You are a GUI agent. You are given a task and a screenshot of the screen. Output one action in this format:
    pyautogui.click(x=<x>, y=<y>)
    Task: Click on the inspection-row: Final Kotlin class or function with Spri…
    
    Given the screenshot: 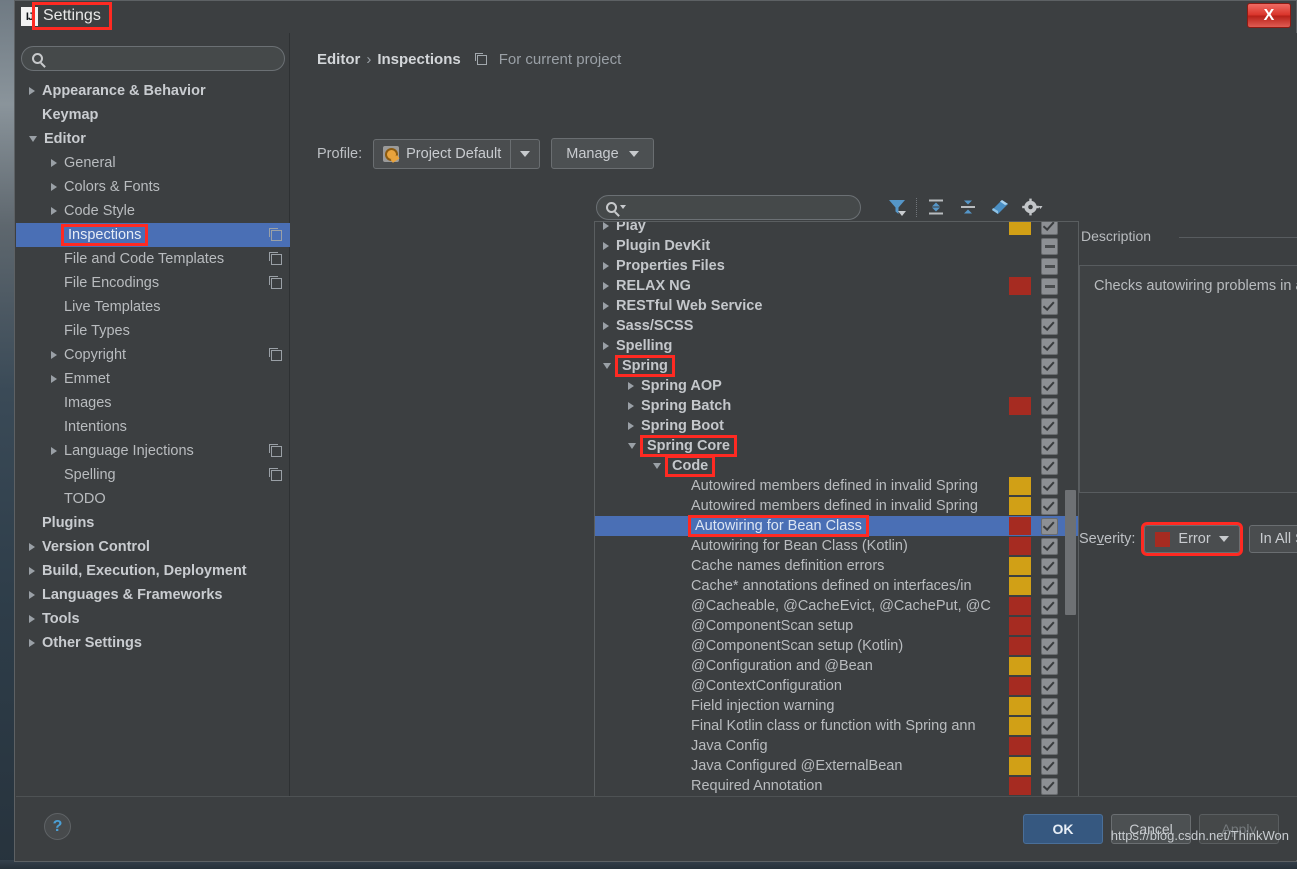 What is the action you would take?
    pyautogui.click(x=836, y=726)
    